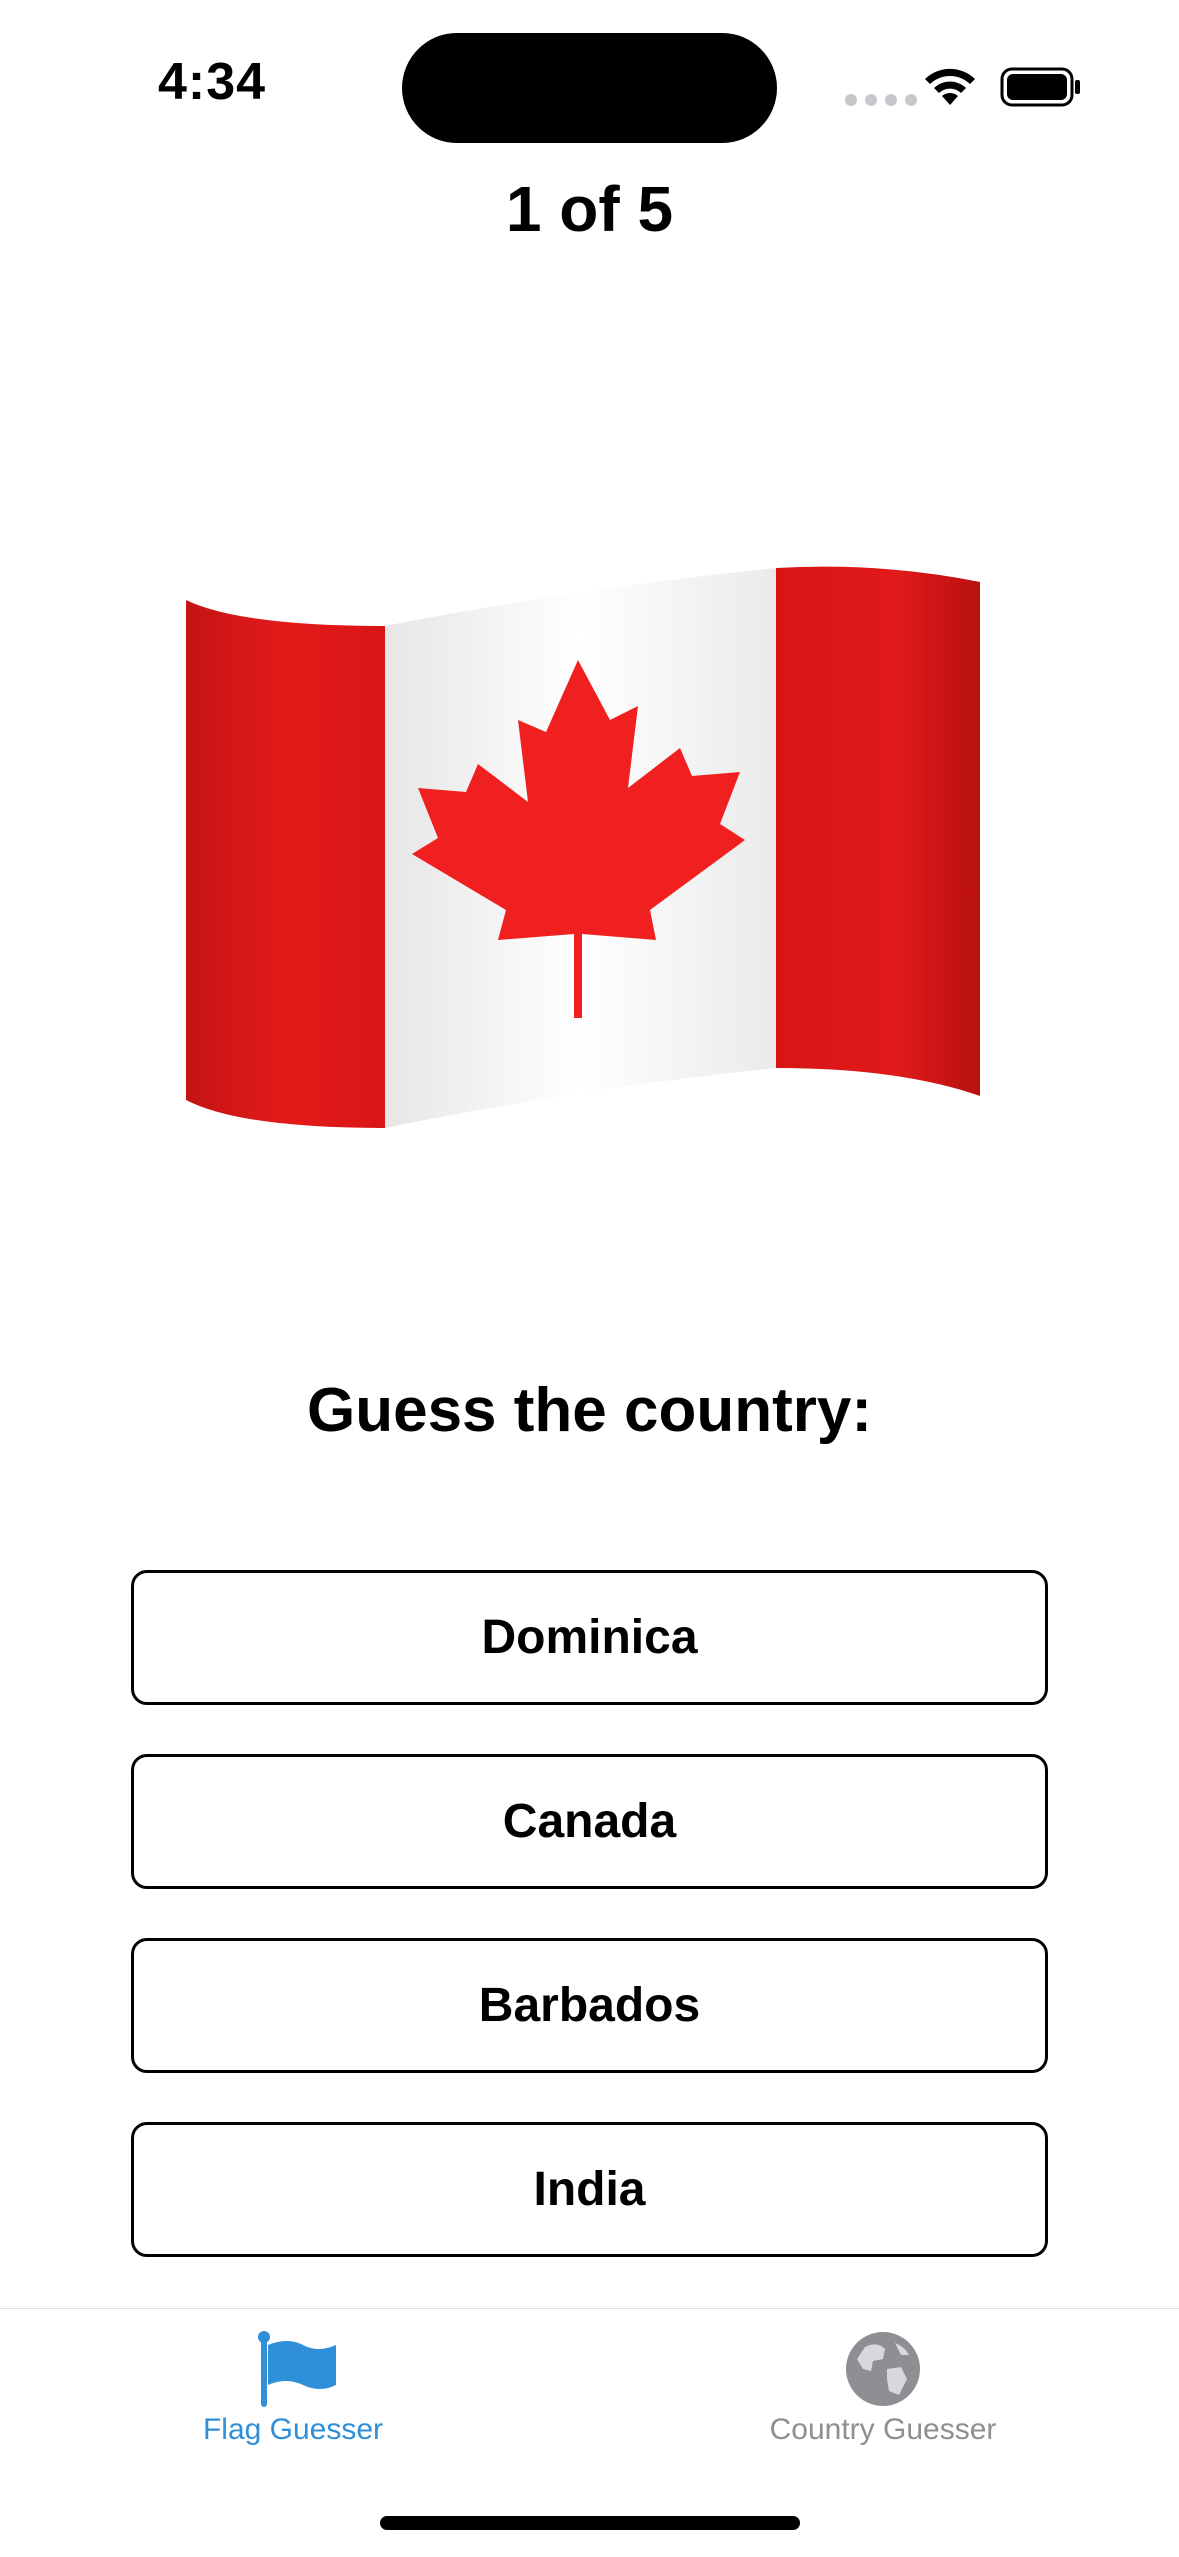 The width and height of the screenshot is (1179, 2557). What do you see at coordinates (590, 2523) in the screenshot?
I see `home-indicator` at bounding box center [590, 2523].